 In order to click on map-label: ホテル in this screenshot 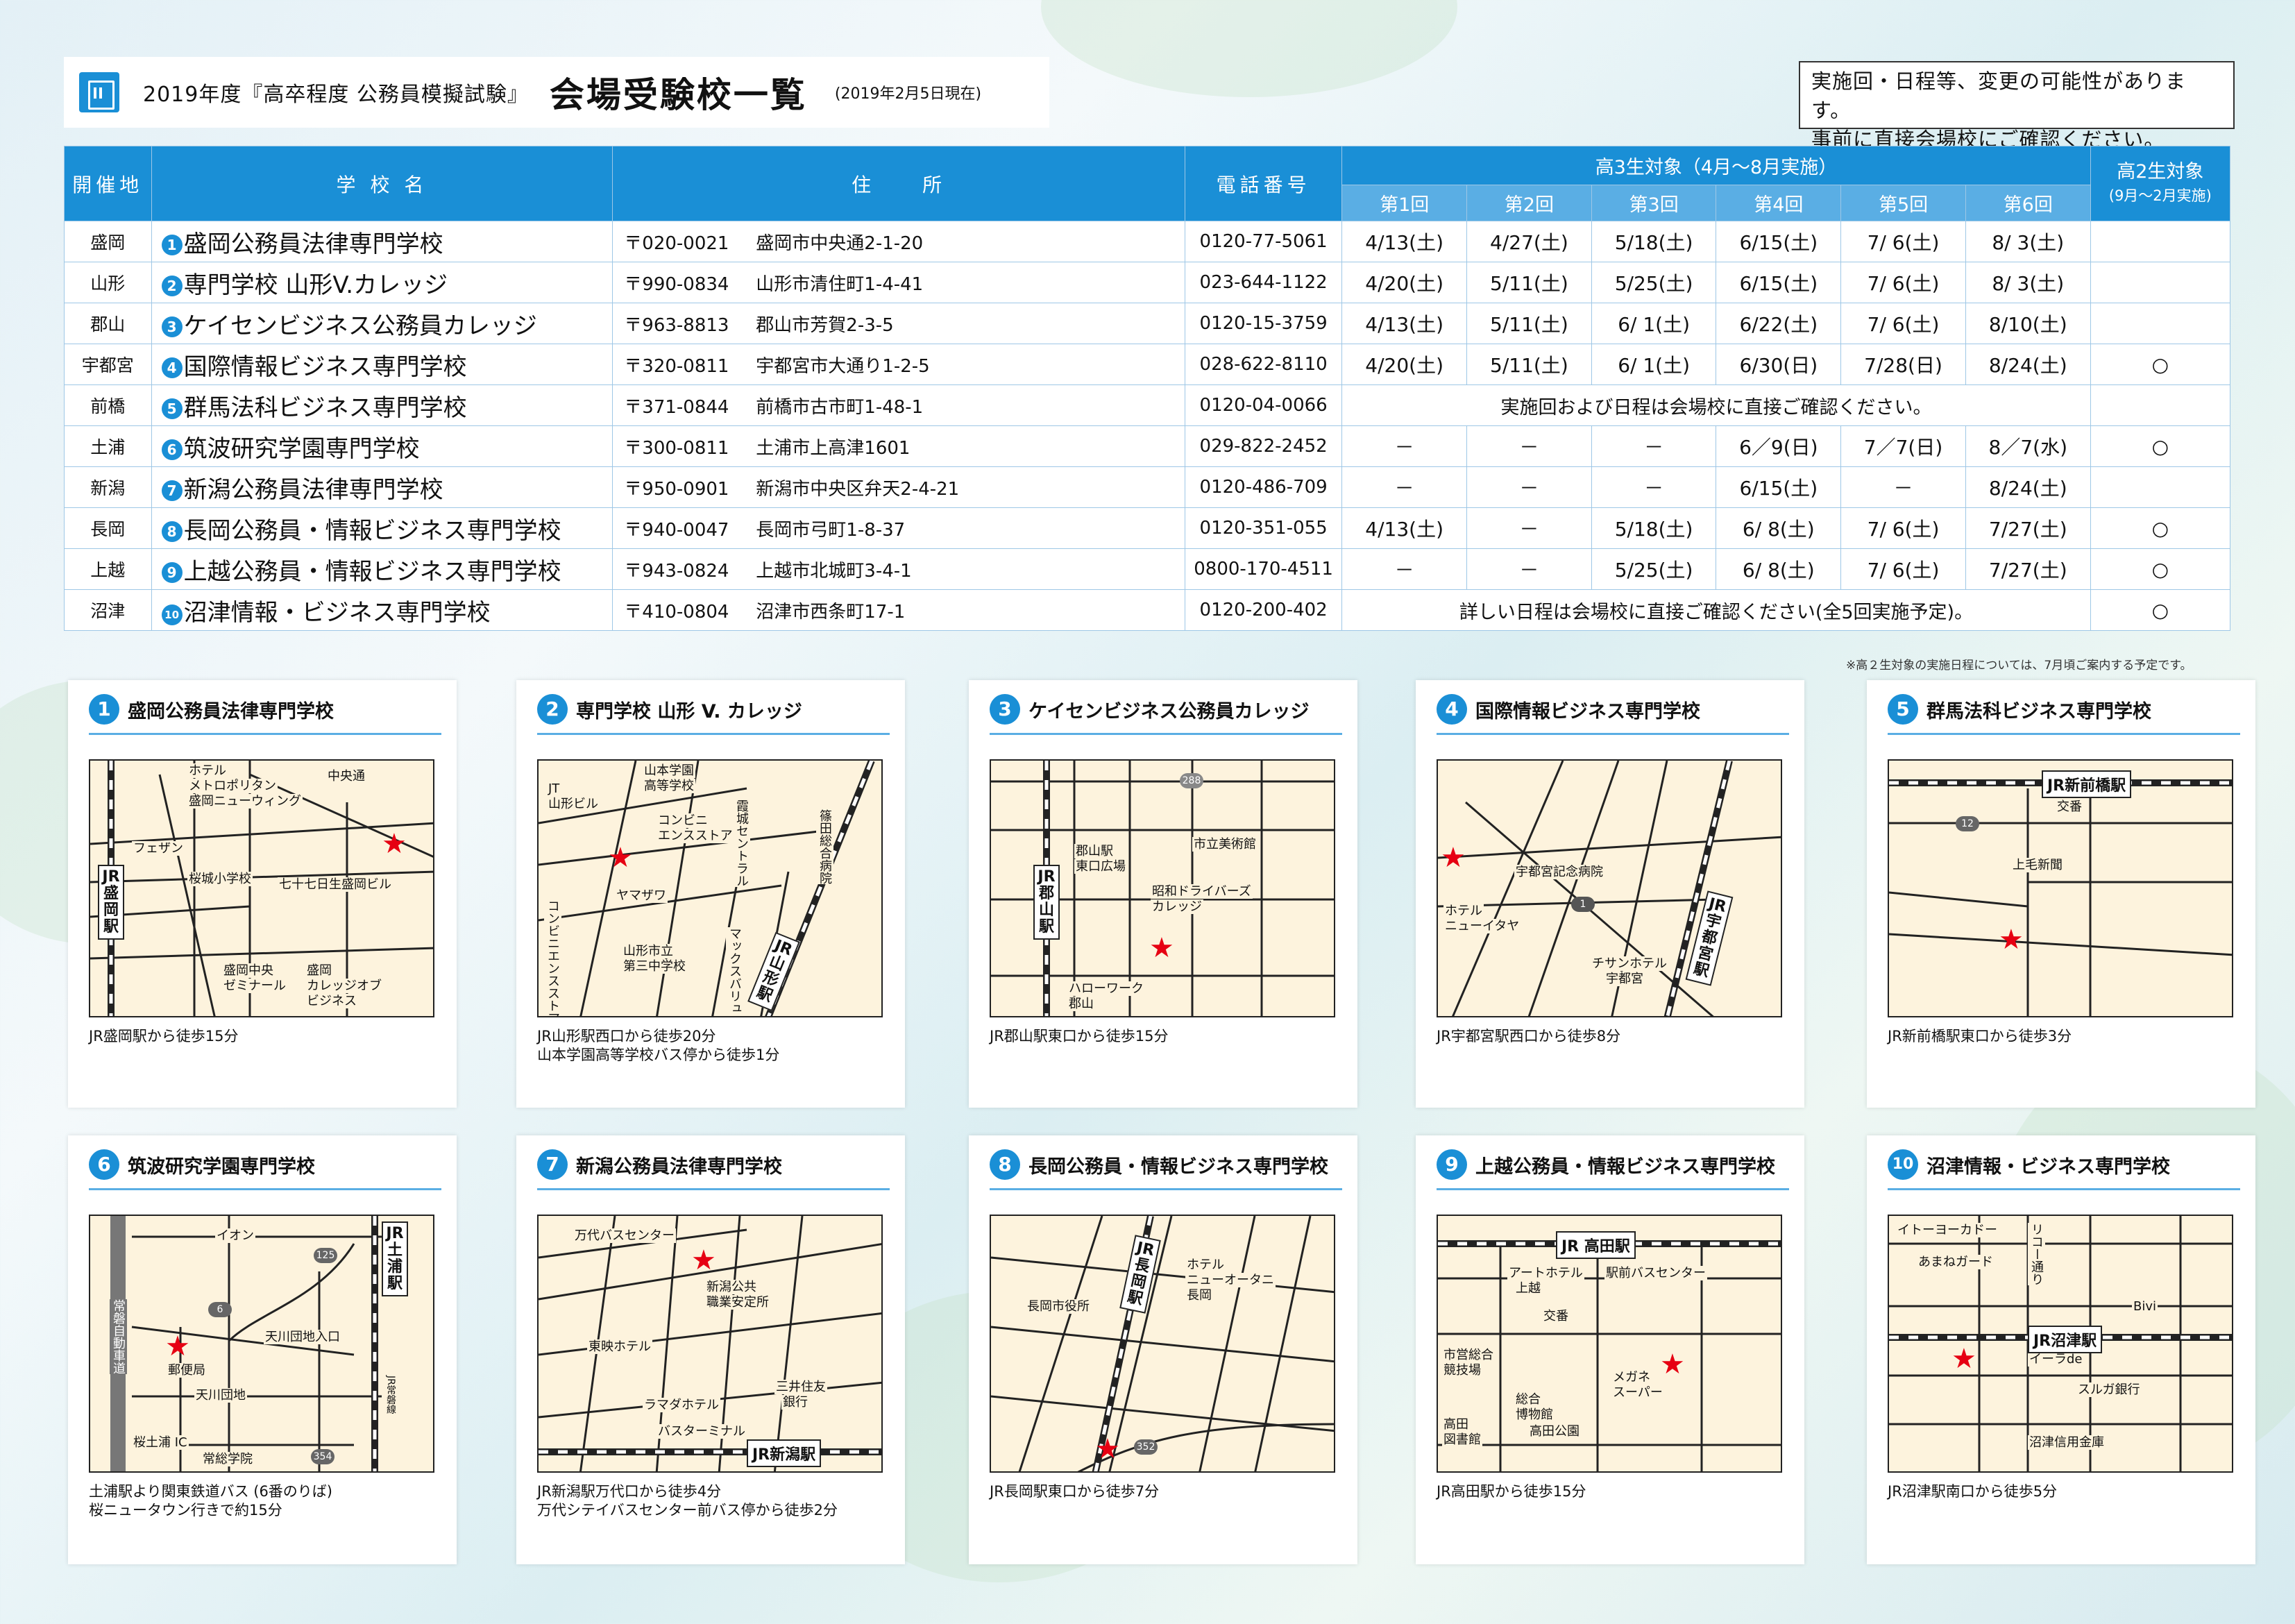, I will do `click(1464, 911)`.